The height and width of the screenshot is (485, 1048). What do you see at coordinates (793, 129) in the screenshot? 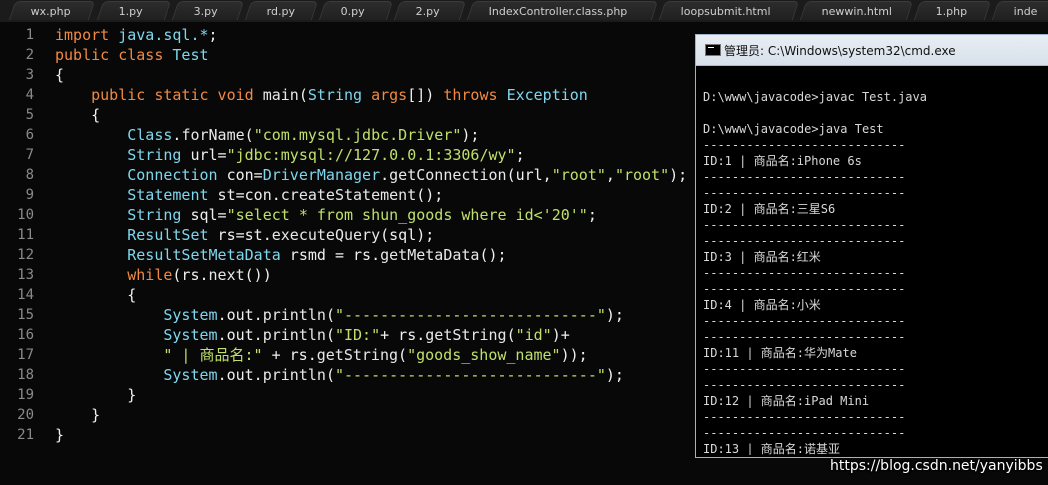
I see `cmd-output-line: D:\www\javacode>java Test` at bounding box center [793, 129].